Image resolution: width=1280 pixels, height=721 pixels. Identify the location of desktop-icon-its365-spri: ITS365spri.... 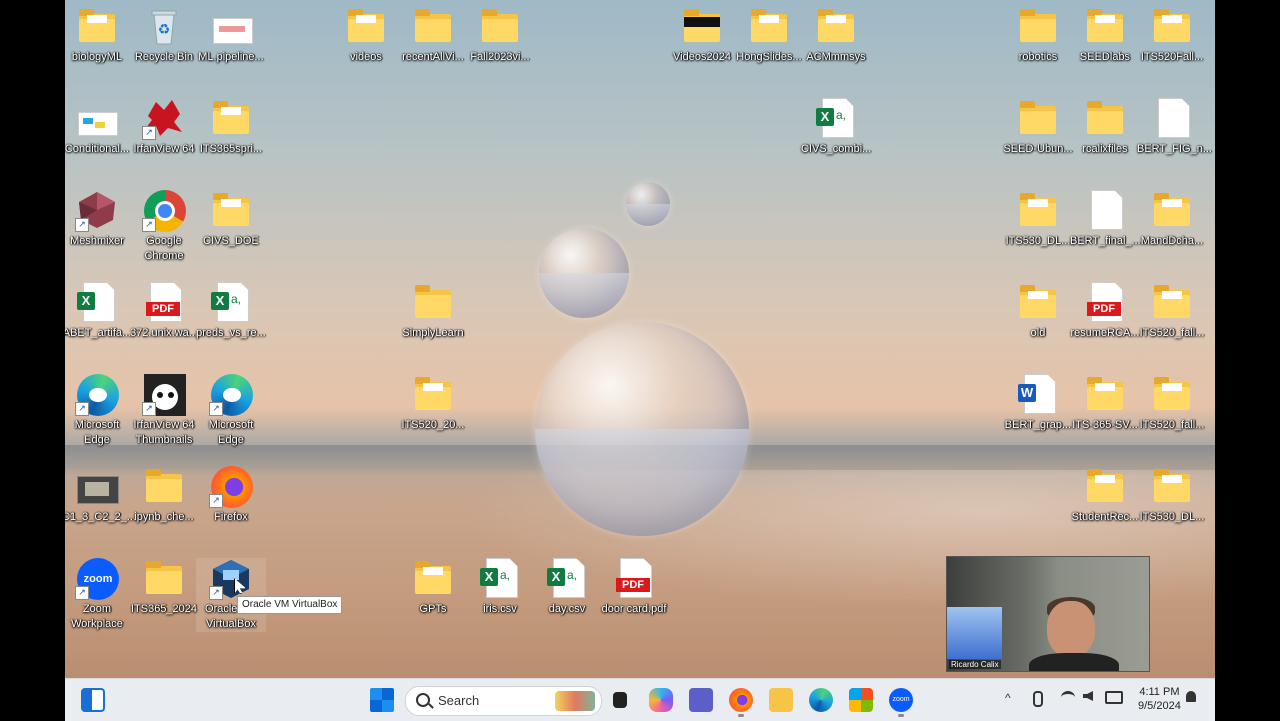
(231, 127).